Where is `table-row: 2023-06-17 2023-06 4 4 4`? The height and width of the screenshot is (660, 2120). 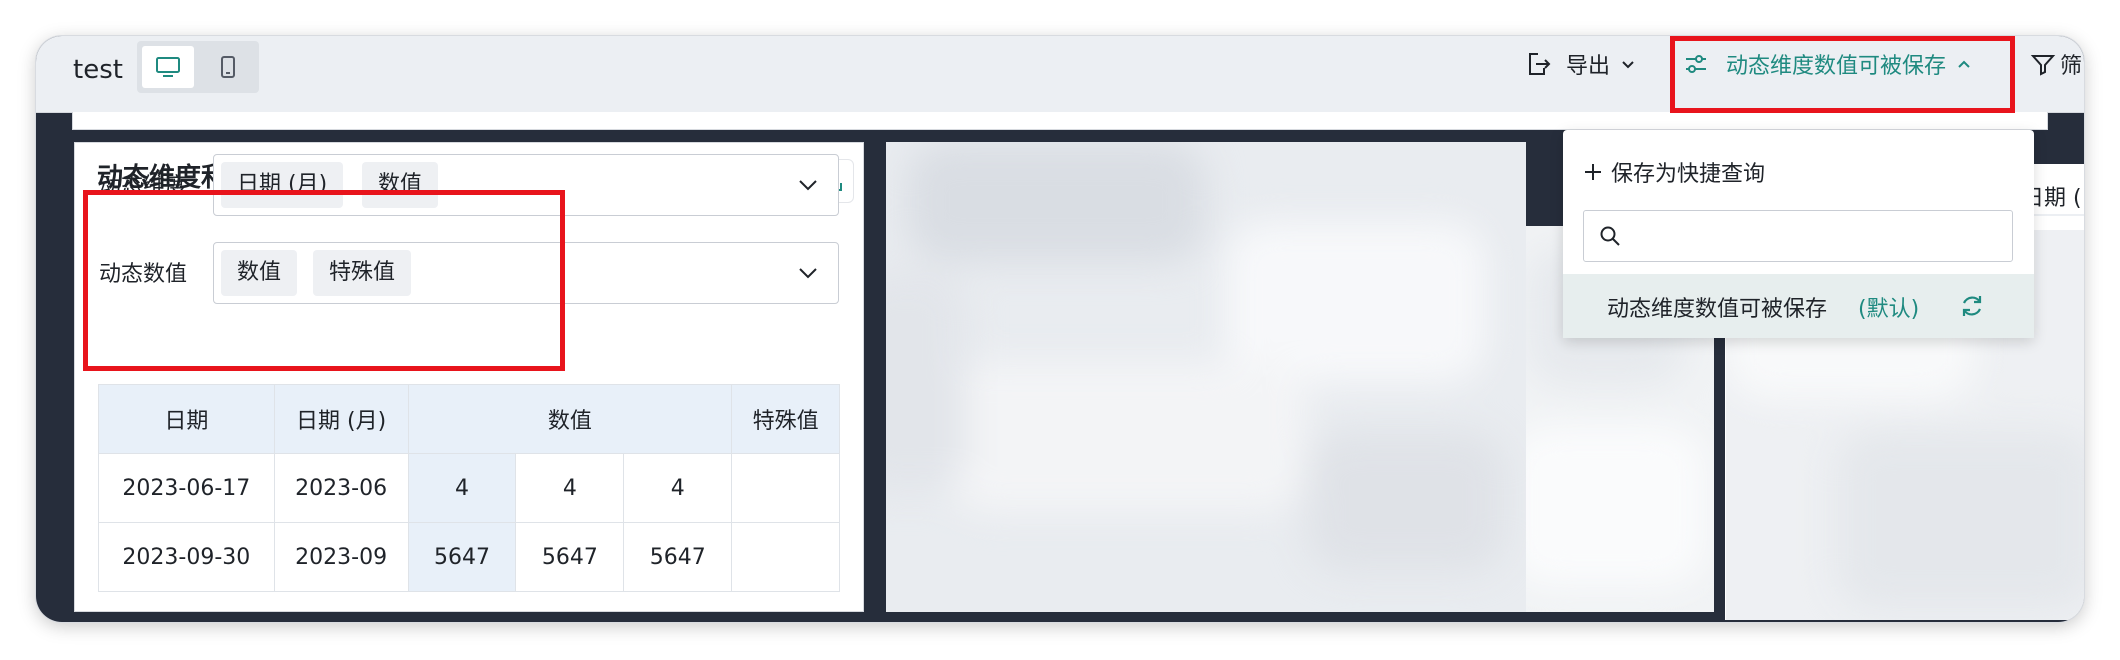
table-row: 2023-06-17 2023-06 4 4 4 is located at coordinates (469, 488).